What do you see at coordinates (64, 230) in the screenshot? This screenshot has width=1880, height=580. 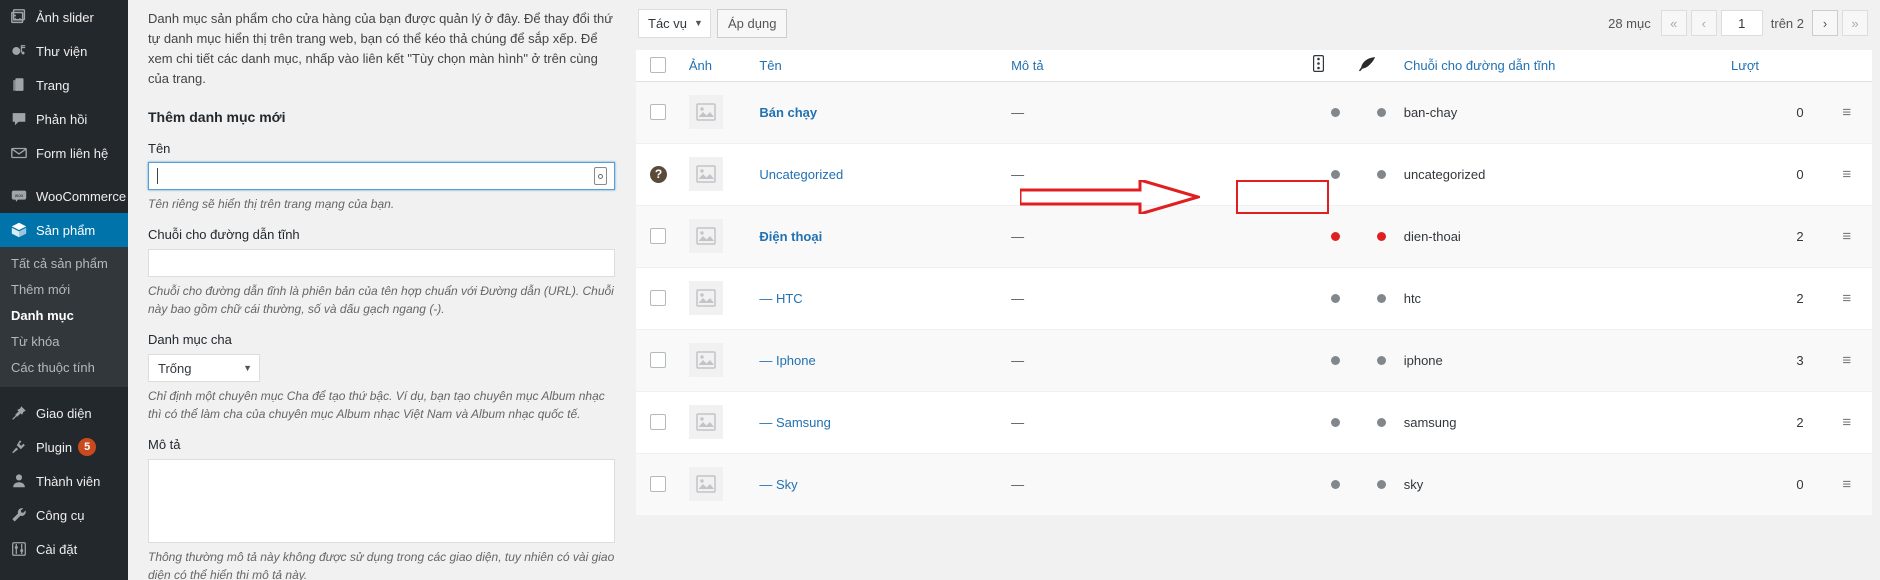 I see `sidebar-item-san-pham: Sản phẩm` at bounding box center [64, 230].